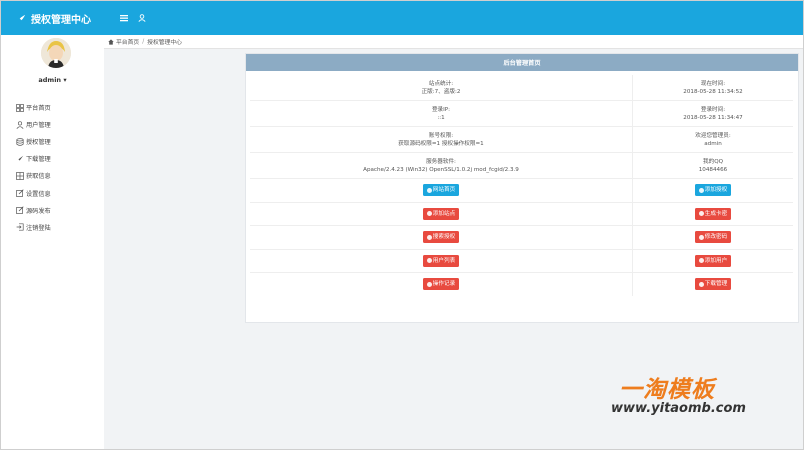 The width and height of the screenshot is (804, 450). Describe the element at coordinates (713, 83) in the screenshot. I see `info-label: 现在时间:` at that location.